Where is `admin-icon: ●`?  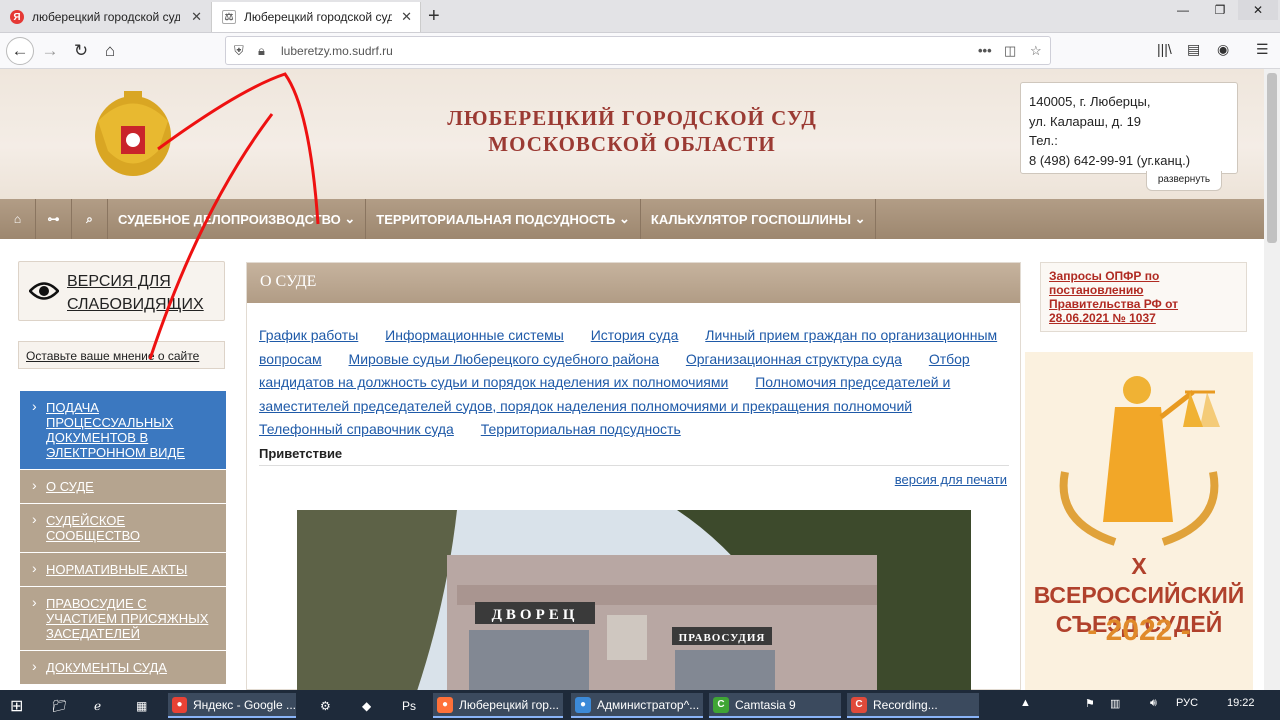
admin-icon: ● is located at coordinates (583, 704).